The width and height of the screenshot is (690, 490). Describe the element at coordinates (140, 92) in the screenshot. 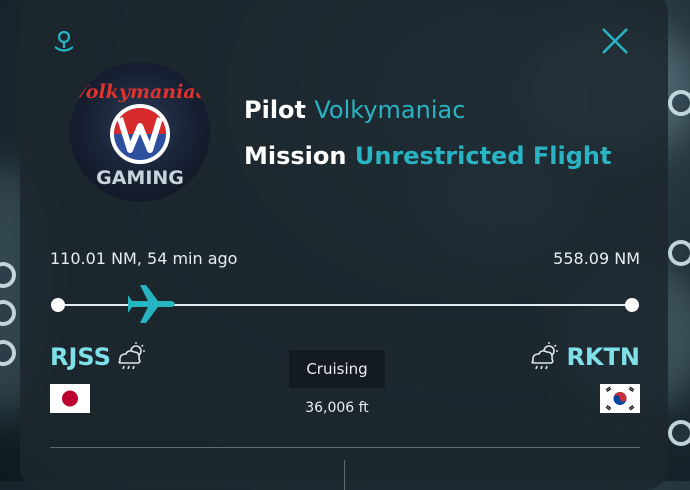

I see `avatar-brand-top: Volkymaniac` at that location.